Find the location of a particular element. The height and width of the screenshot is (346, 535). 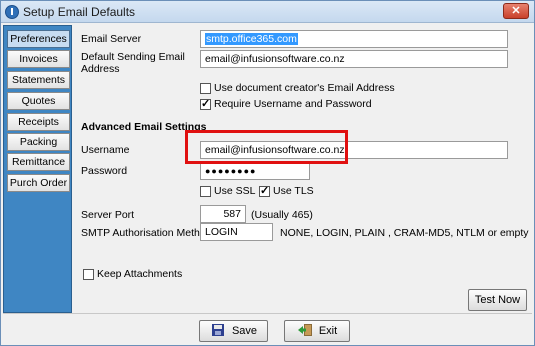

use-ssl-checkbox is located at coordinates (205, 191).